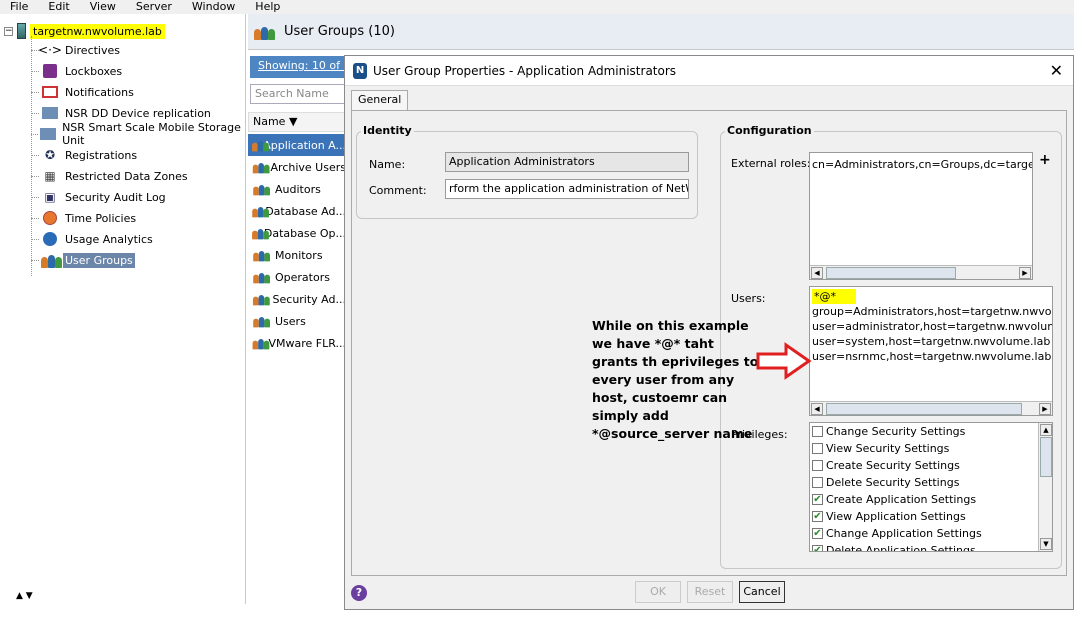  I want to click on users-hscroll: ◀ ▶, so click(931, 408).